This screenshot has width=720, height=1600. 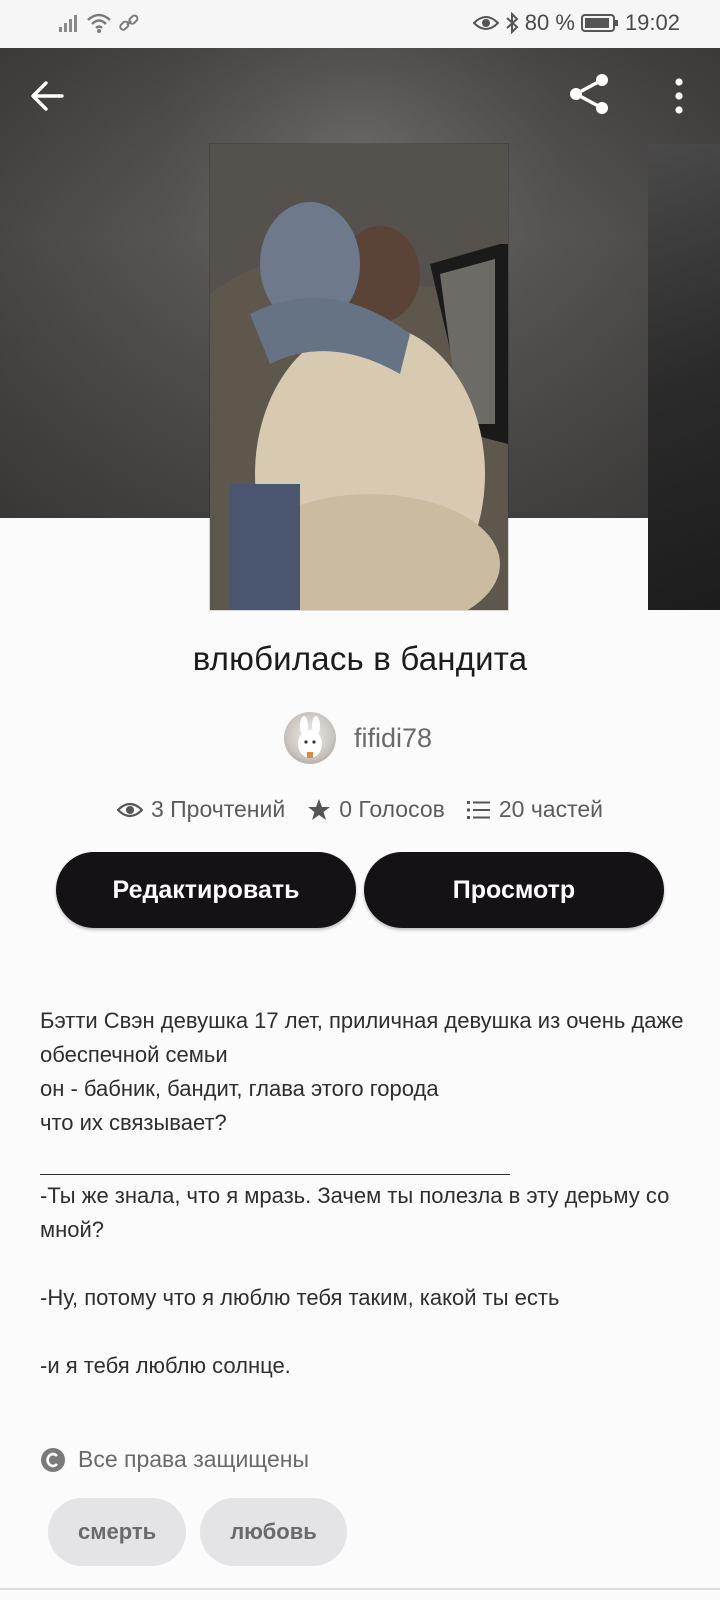 What do you see at coordinates (206, 890) in the screenshot?
I see `edit-button: Редактировать` at bounding box center [206, 890].